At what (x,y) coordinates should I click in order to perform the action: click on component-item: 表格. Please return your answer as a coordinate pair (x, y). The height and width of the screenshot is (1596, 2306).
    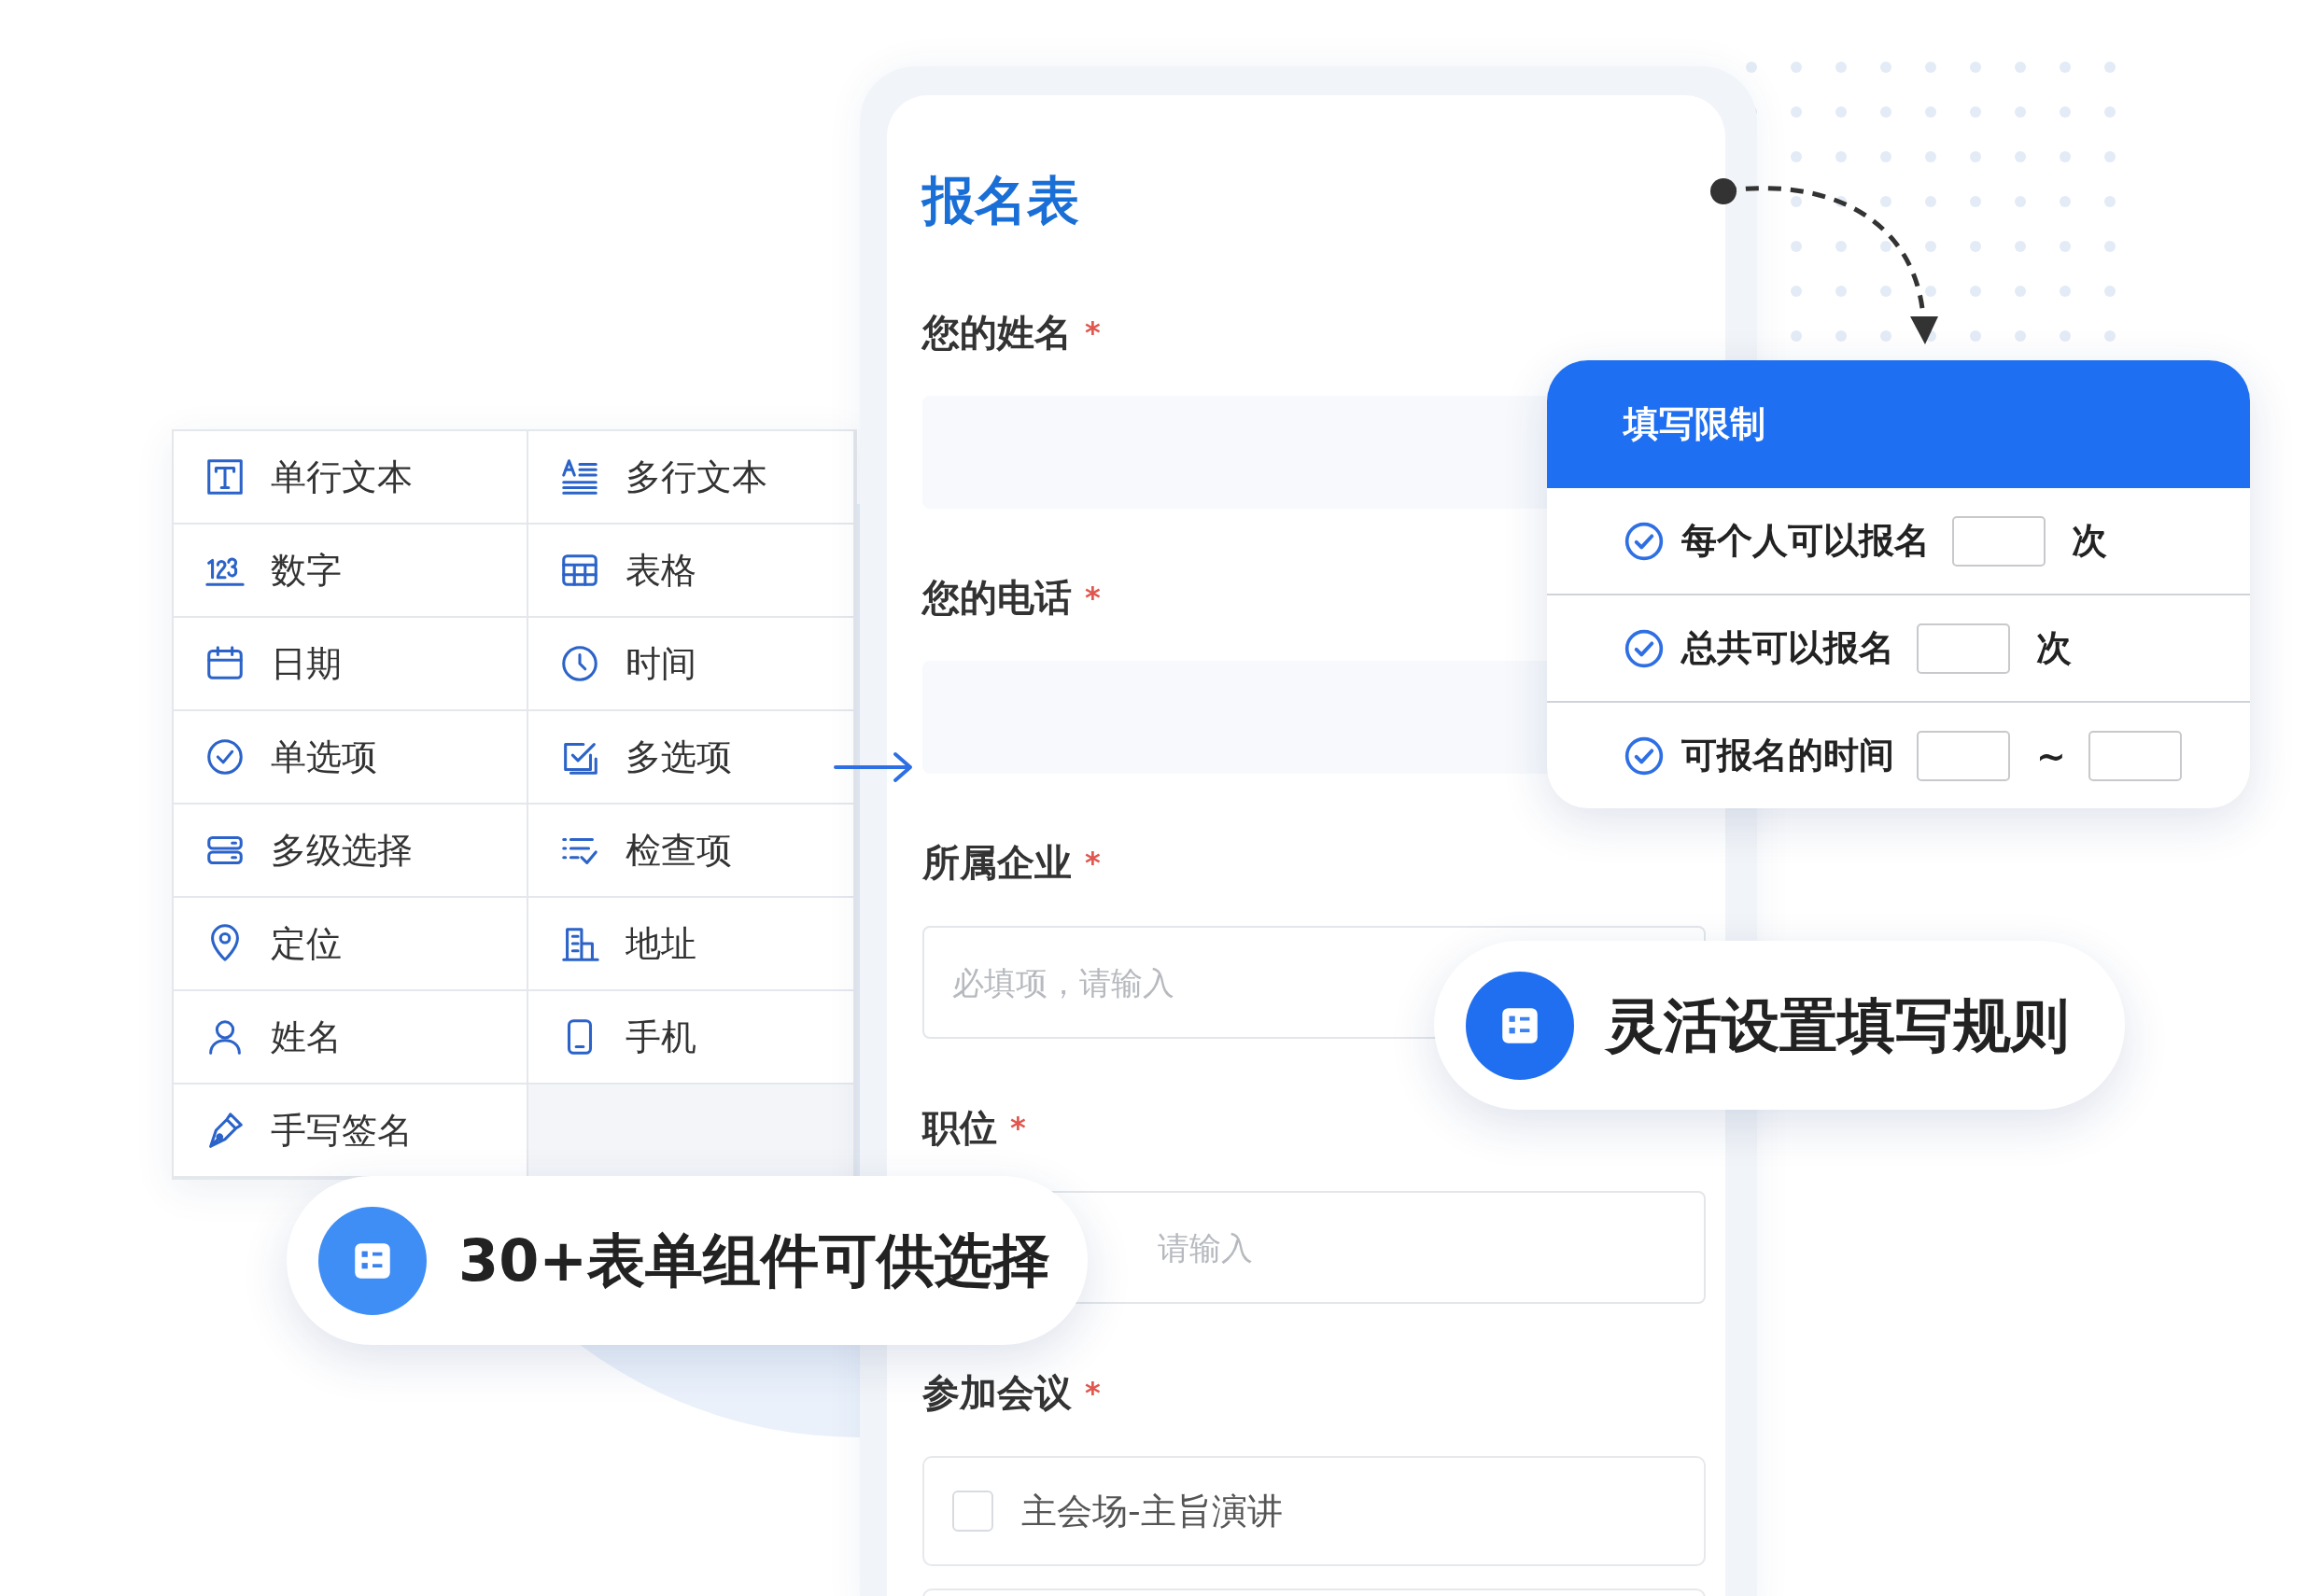
    Looking at the image, I should click on (691, 571).